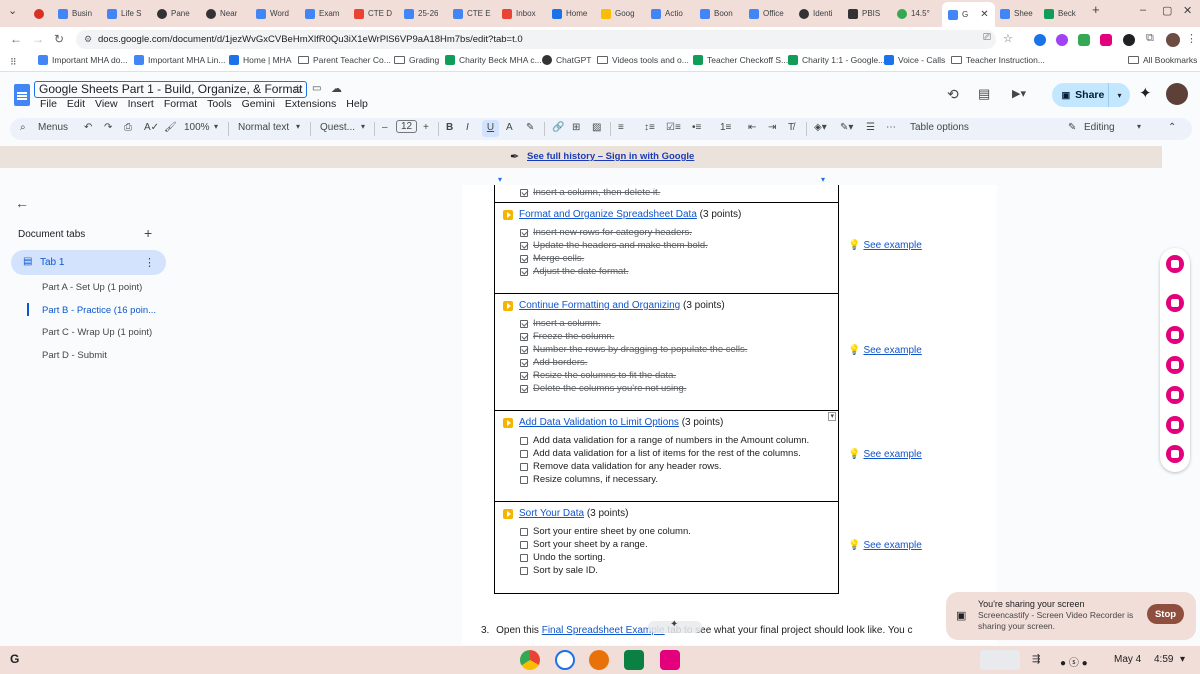 The width and height of the screenshot is (1200, 674). Describe the element at coordinates (322, 13) in the screenshot. I see `browser-tab: Exam` at that location.